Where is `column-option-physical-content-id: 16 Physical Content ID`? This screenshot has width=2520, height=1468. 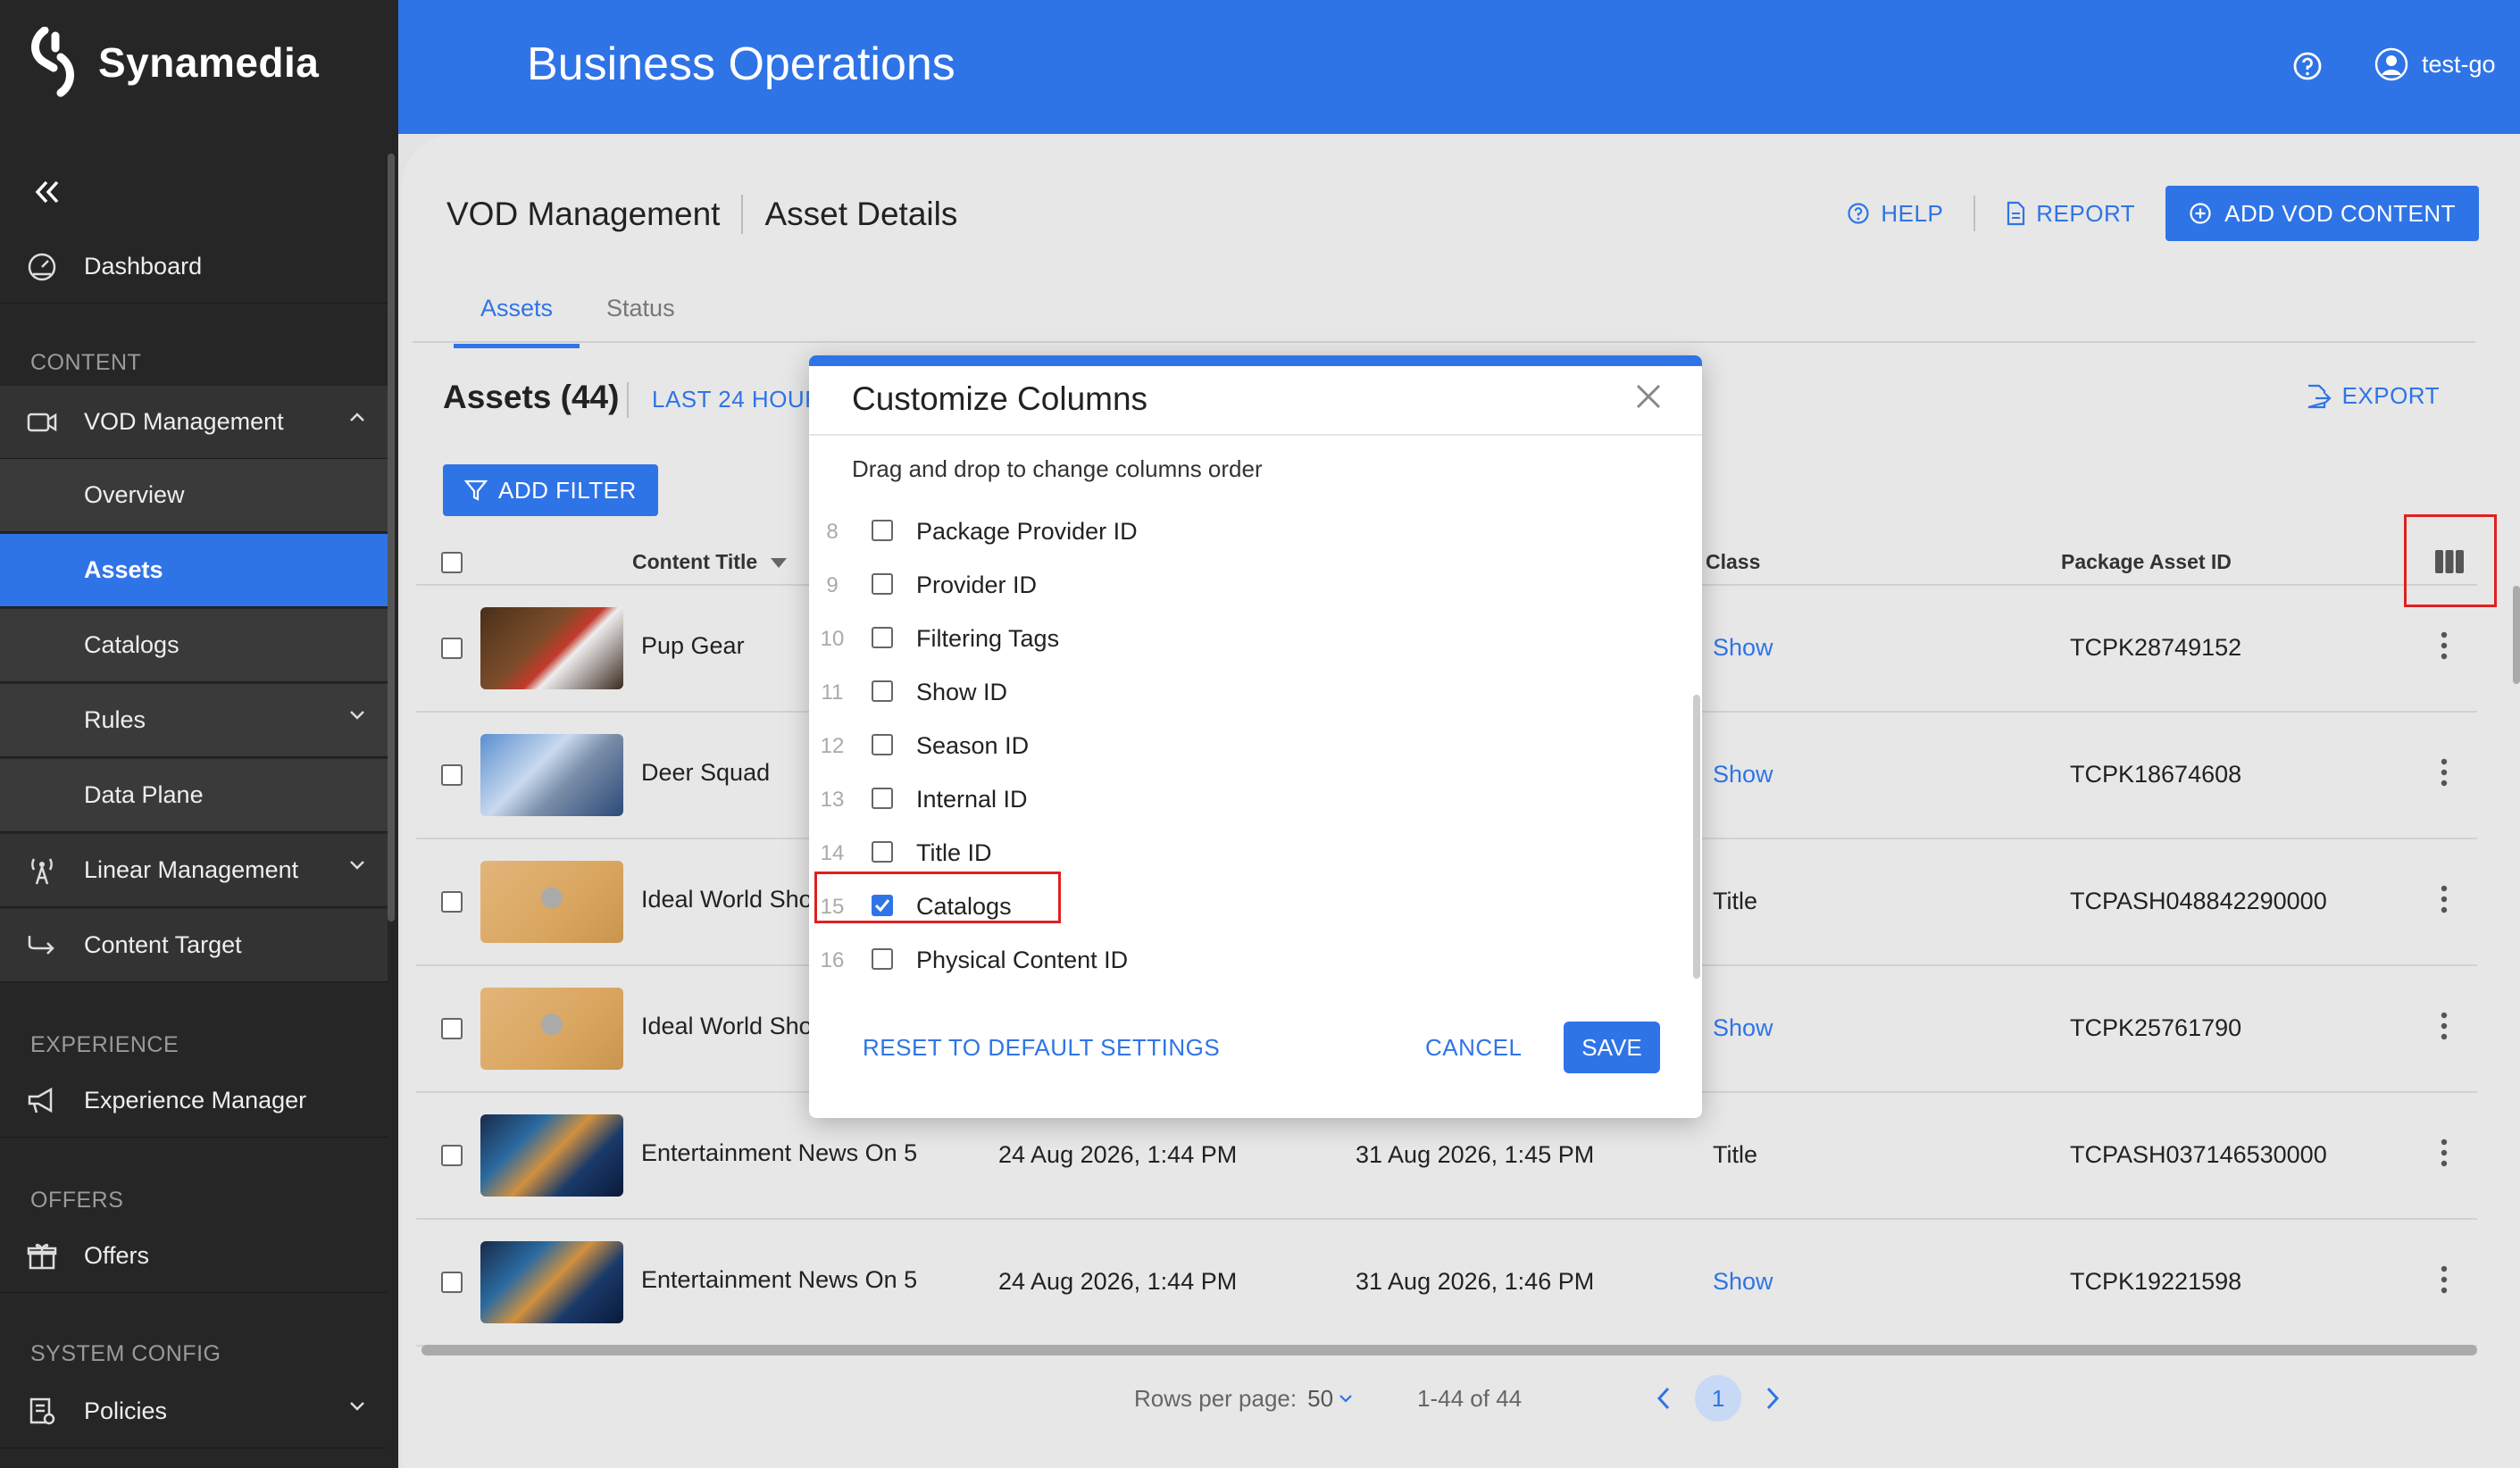 column-option-physical-content-id: 16 Physical Content ID is located at coordinates (1256, 961).